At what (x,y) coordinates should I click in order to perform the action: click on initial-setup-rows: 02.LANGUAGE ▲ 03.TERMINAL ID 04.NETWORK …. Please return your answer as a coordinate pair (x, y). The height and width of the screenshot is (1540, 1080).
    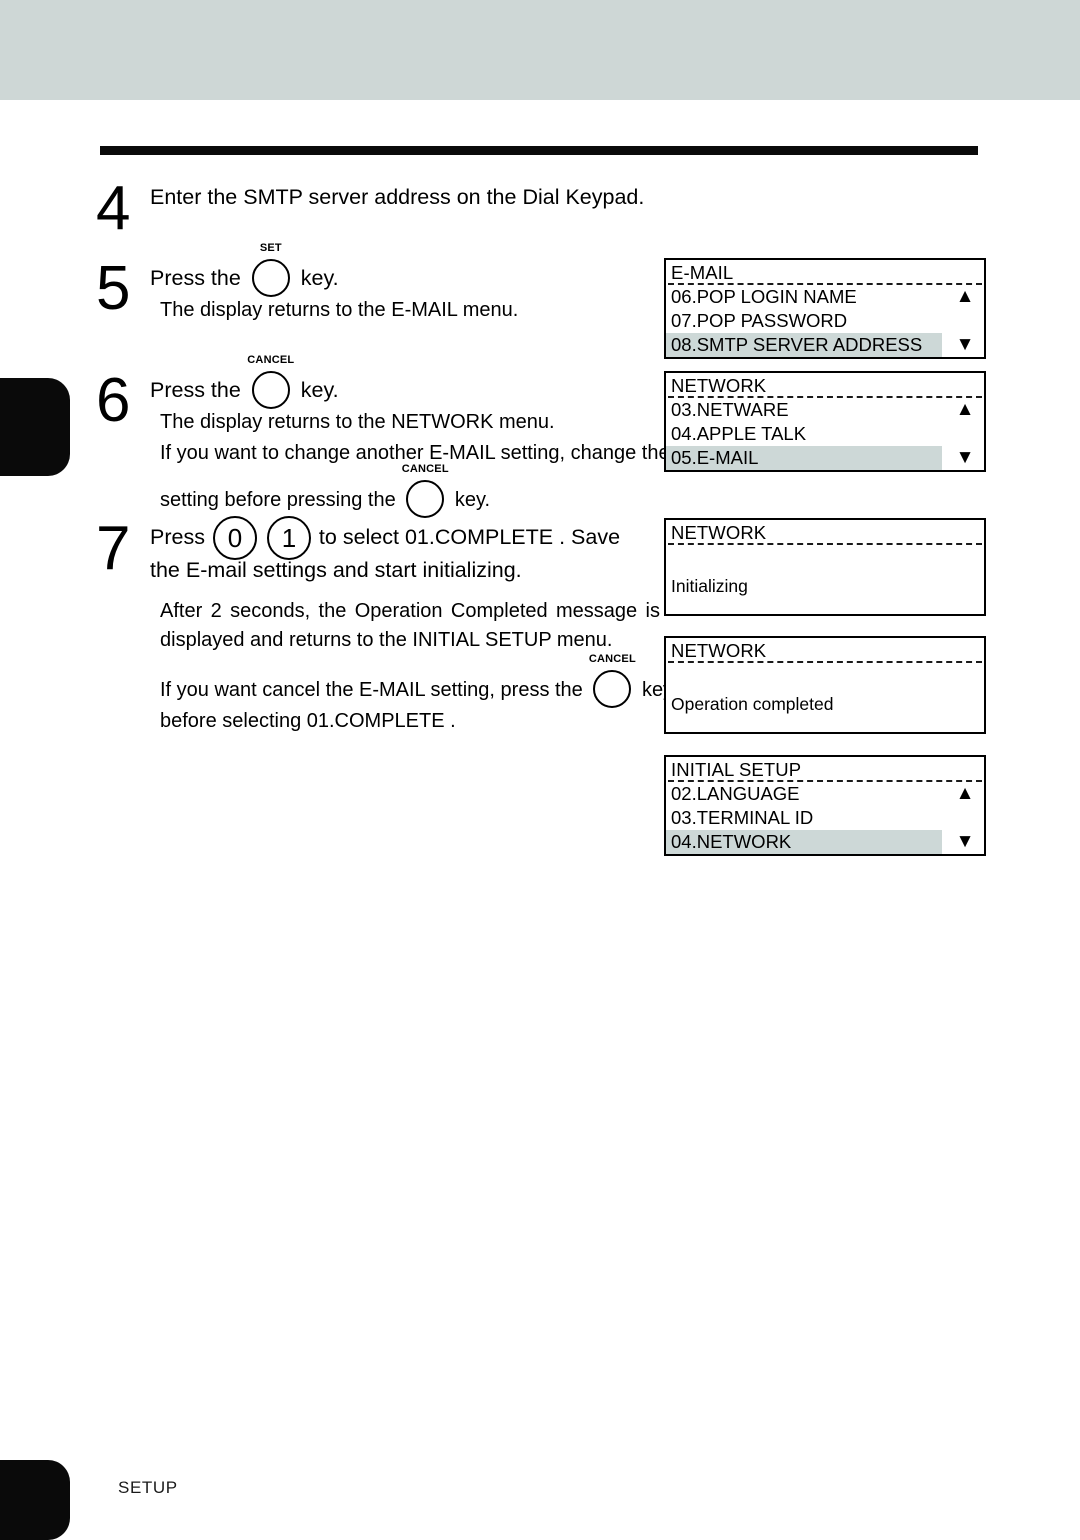
    Looking at the image, I should click on (825, 818).